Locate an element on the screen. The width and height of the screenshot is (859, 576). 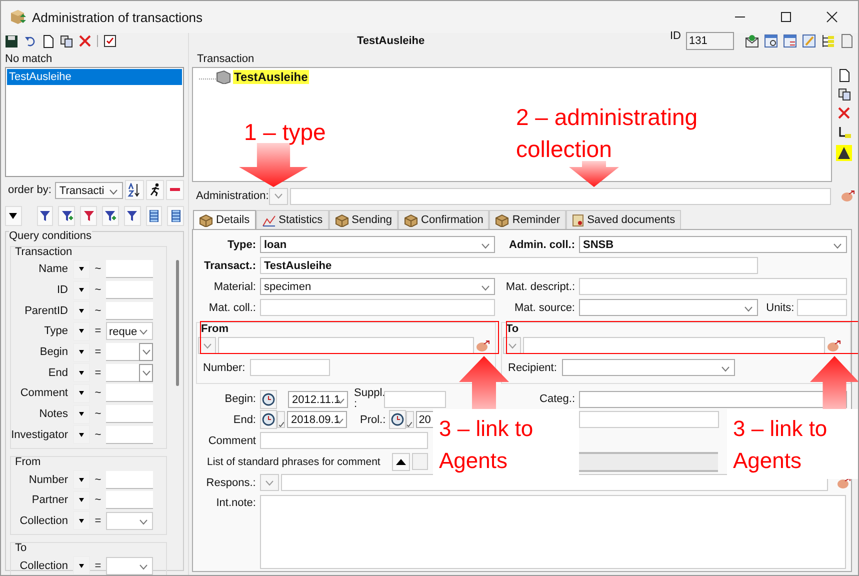
group-title: From is located at coordinates (28, 462).